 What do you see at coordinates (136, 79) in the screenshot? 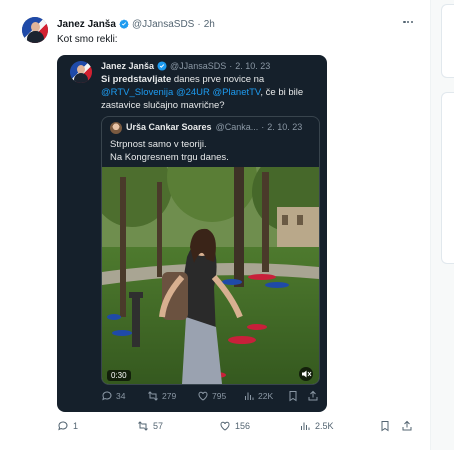
I see `quoted-text-bold: Si predstavljate` at bounding box center [136, 79].